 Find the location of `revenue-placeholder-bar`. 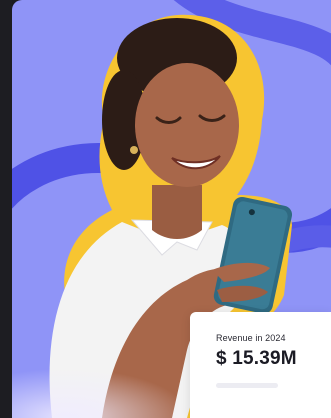

revenue-placeholder-bar is located at coordinates (247, 385).